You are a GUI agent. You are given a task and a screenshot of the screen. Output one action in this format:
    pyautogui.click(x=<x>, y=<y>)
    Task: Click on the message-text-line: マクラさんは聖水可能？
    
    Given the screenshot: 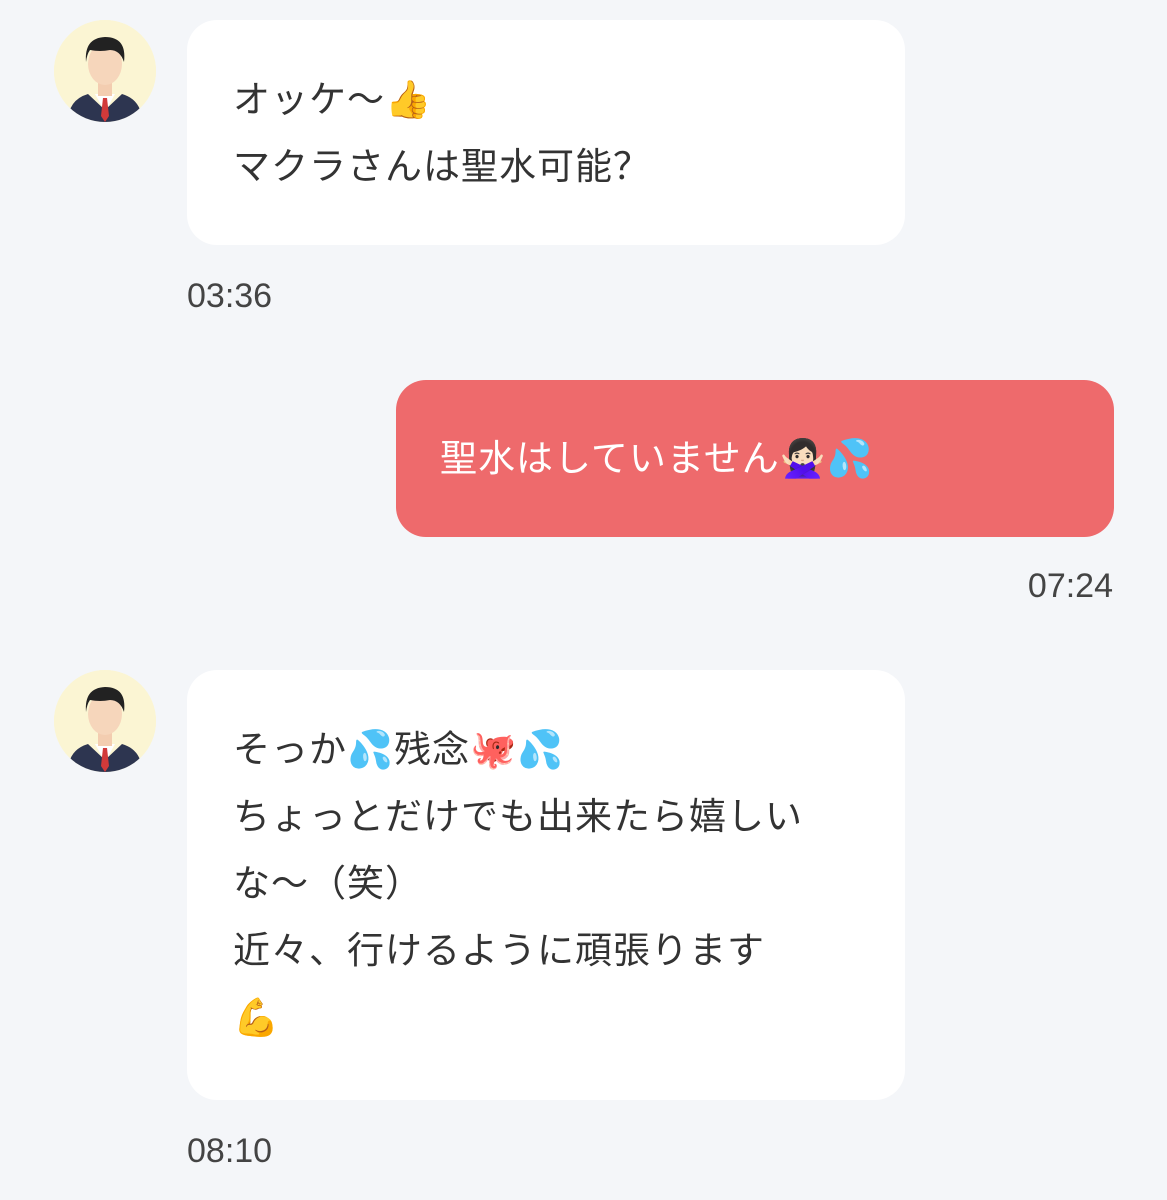 What is the action you would take?
    pyautogui.click(x=442, y=166)
    